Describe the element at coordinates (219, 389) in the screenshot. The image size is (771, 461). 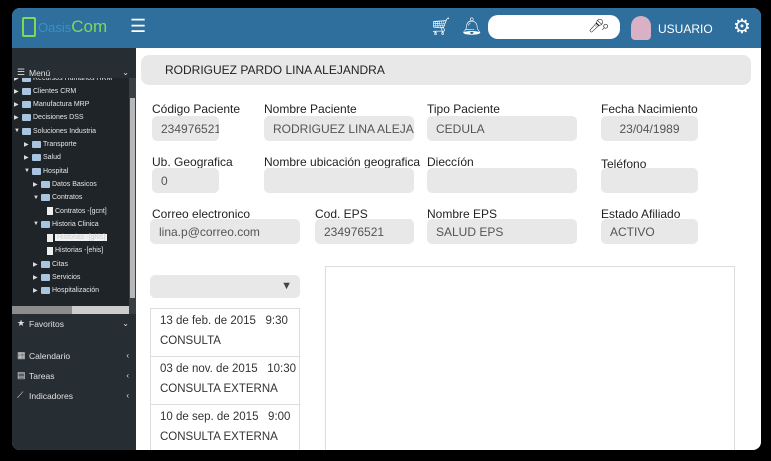
I see `visit-type: CONSULTA EXTERNA` at that location.